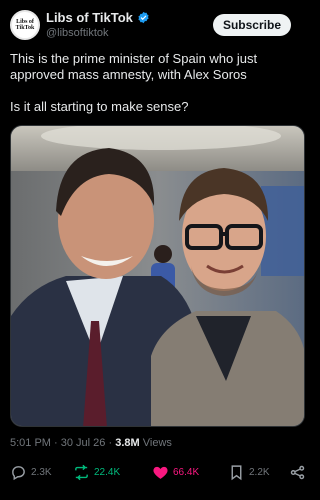  I want to click on post-date: 30 Jul 26, so click(83, 443).